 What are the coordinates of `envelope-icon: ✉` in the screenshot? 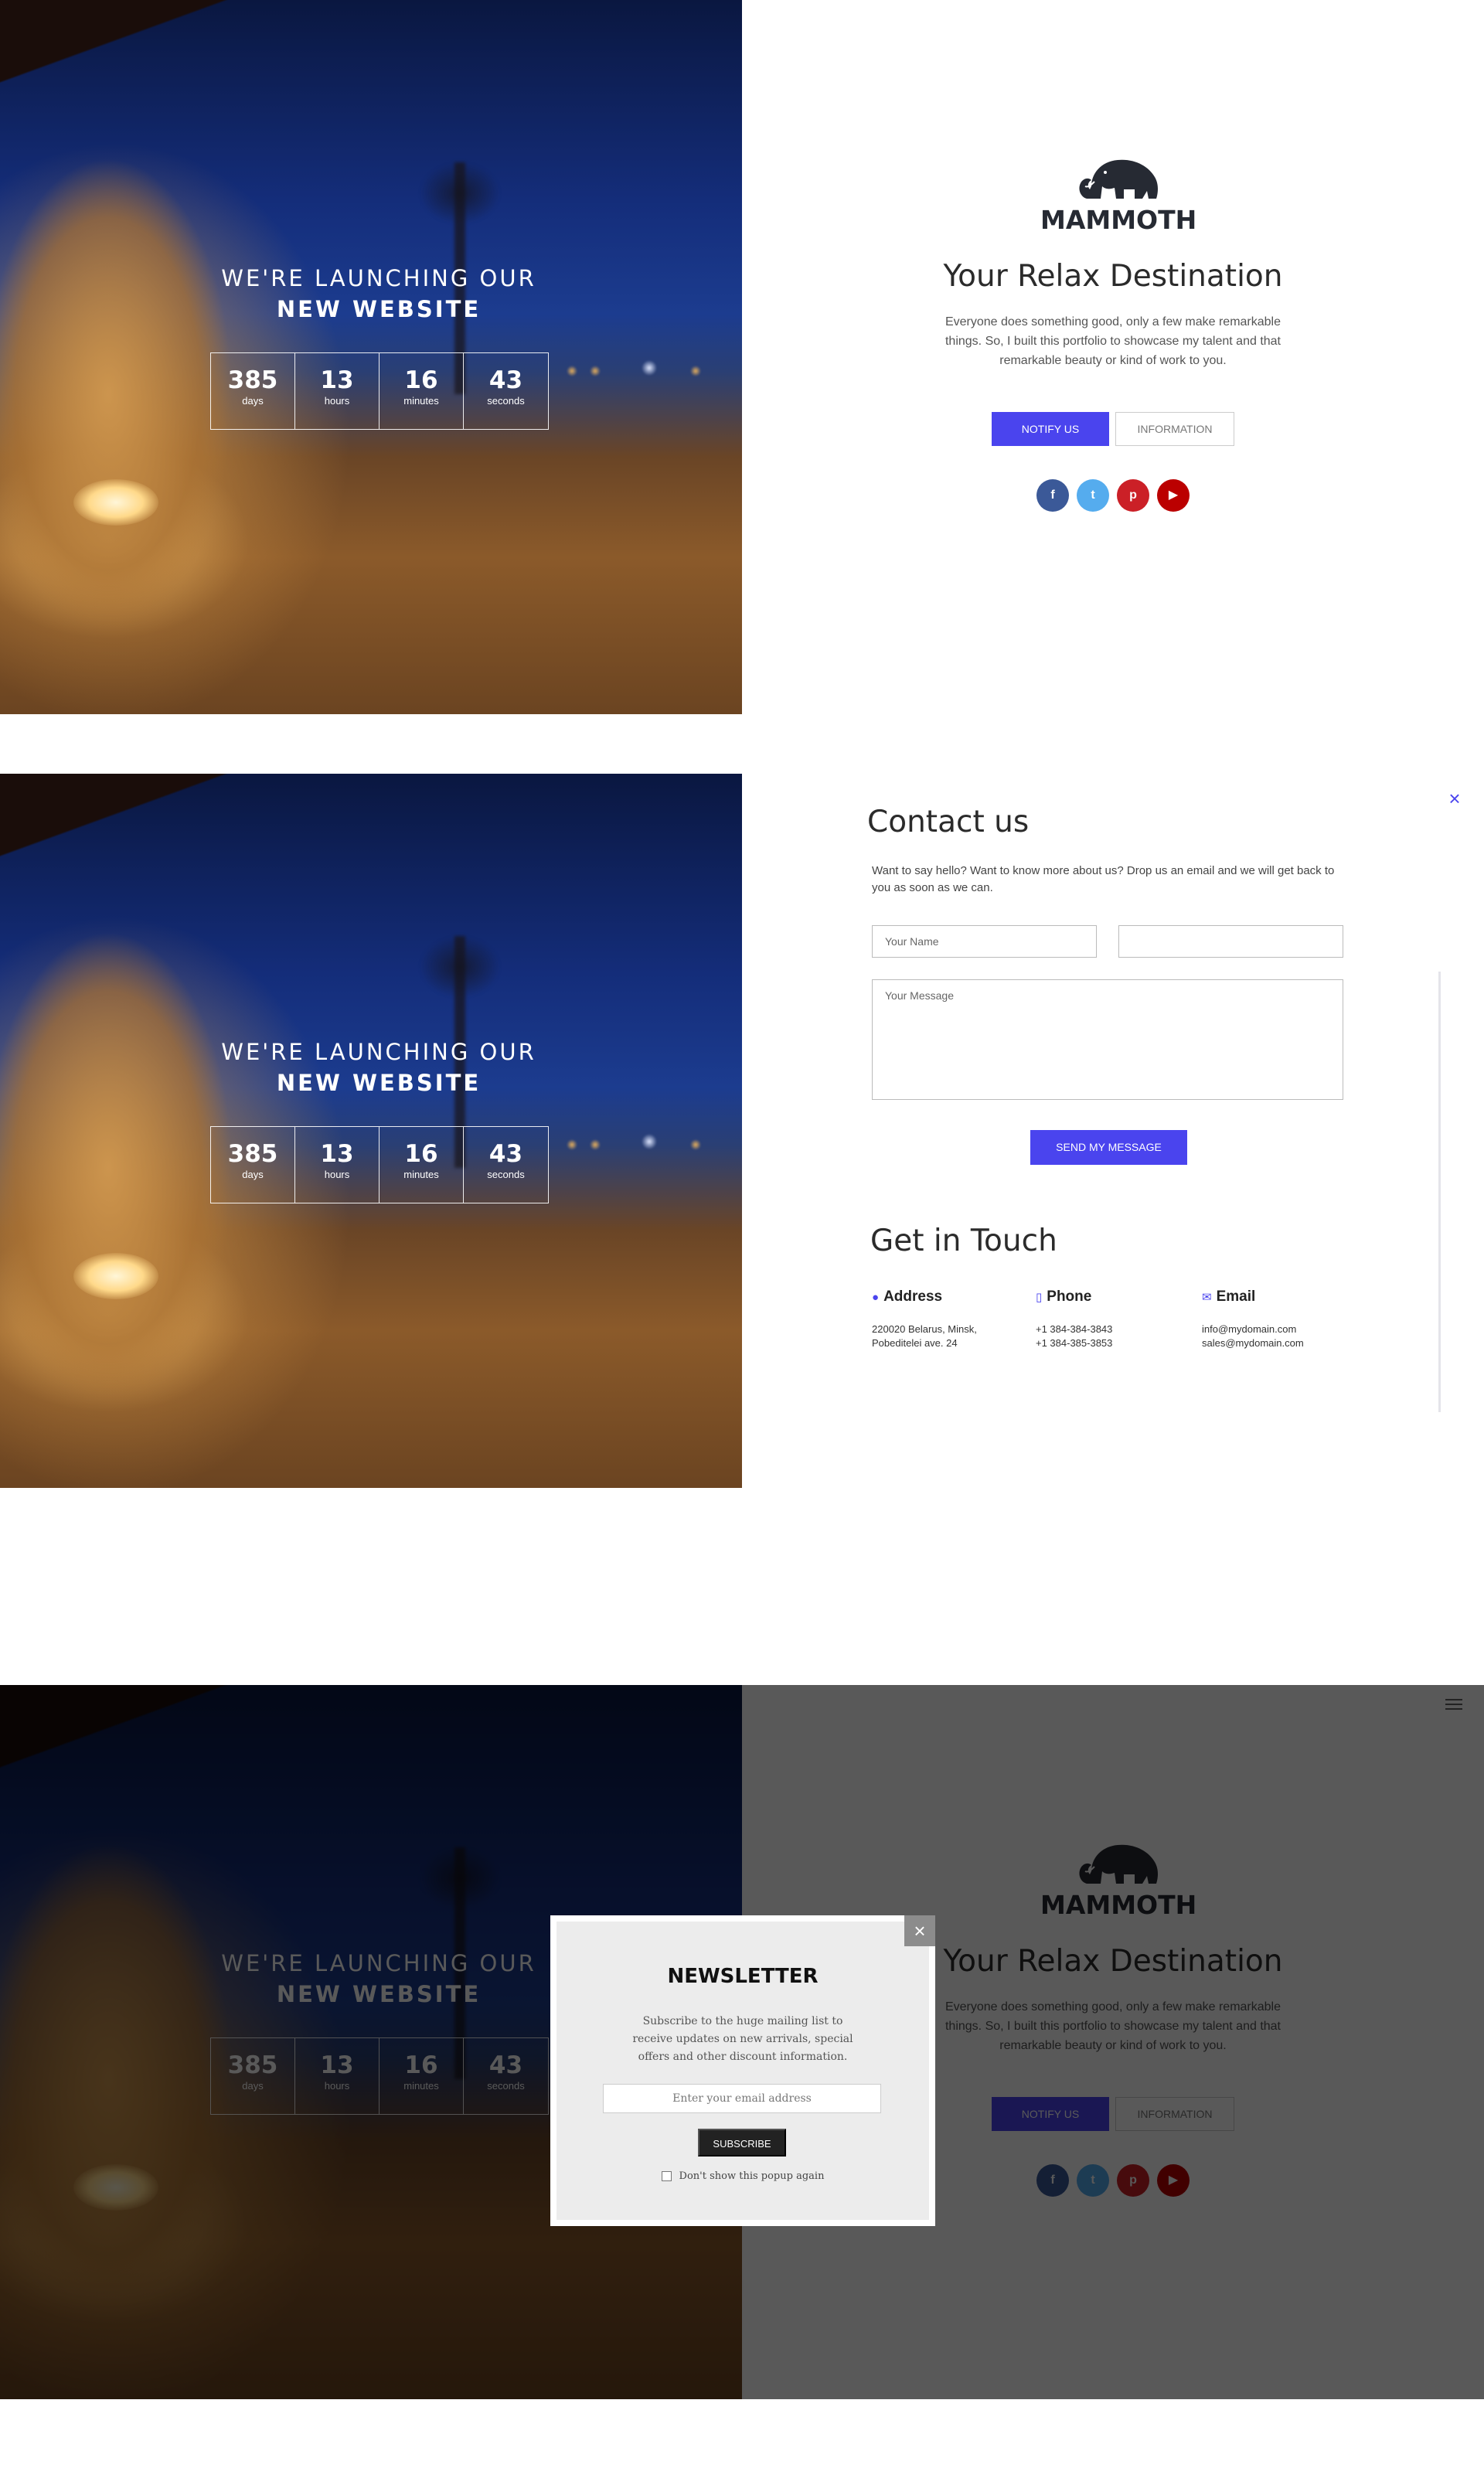 It's located at (1207, 1297).